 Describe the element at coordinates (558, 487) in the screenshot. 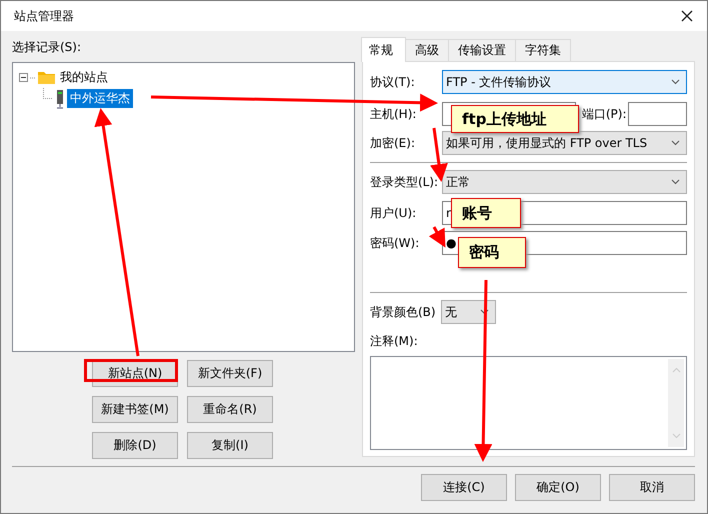

I see `dialog-button: 确定(O)` at that location.